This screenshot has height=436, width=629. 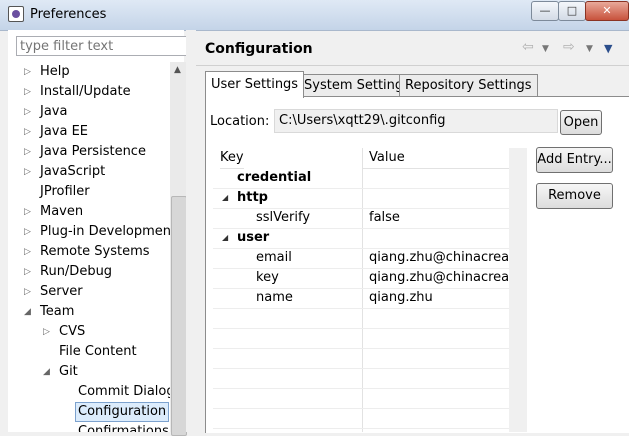 I want to click on minimize-button: —, so click(x=545, y=11).